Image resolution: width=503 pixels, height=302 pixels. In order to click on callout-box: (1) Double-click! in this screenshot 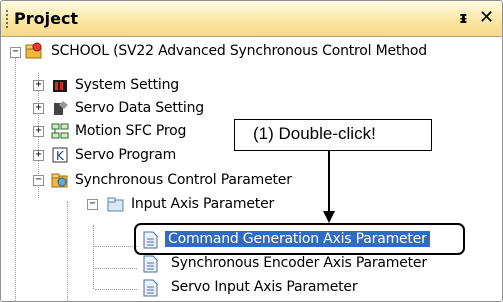, I will do `click(333, 135)`.